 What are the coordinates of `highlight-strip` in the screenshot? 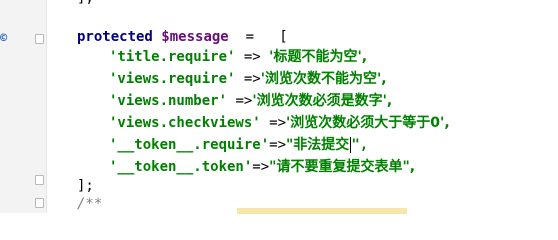 It's located at (322, 211).